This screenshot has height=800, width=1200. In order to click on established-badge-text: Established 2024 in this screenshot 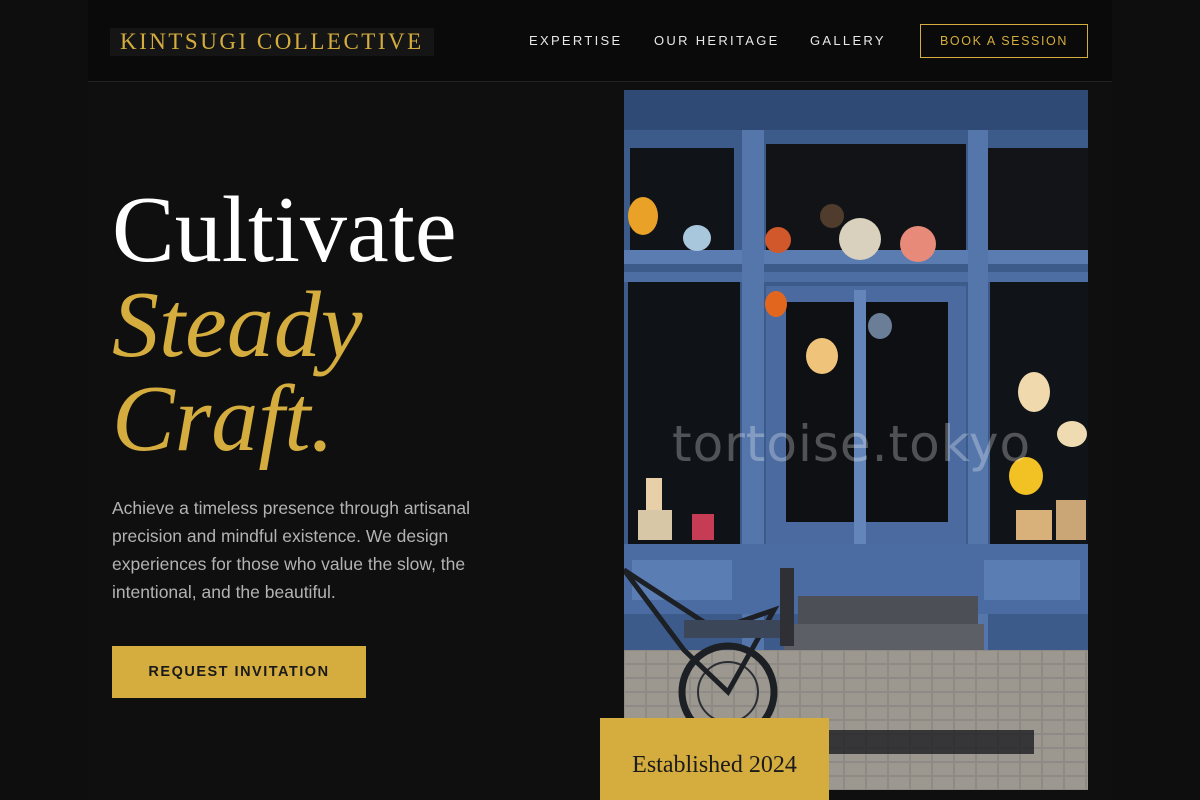, I will do `click(714, 765)`.